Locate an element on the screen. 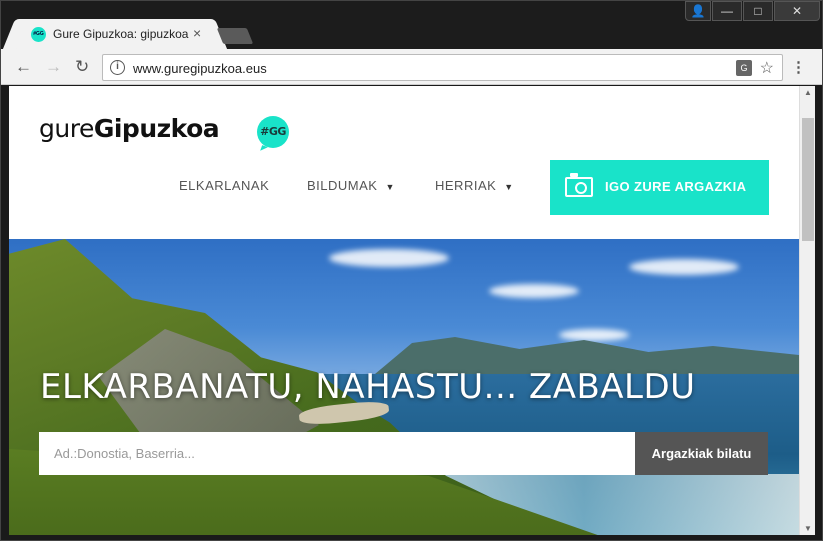 The width and height of the screenshot is (823, 541). browser-menu-icon: ⋮ is located at coordinates (798, 67).